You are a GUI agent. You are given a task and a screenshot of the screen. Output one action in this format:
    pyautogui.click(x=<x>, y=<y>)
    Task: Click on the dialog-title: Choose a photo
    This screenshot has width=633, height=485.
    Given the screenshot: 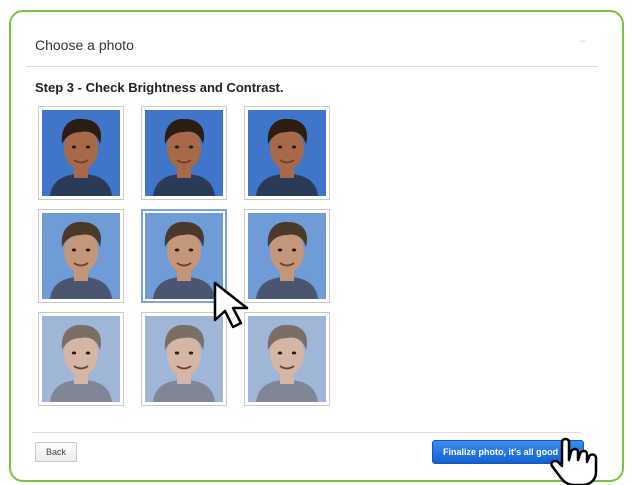 What is the action you would take?
    pyautogui.click(x=84, y=45)
    